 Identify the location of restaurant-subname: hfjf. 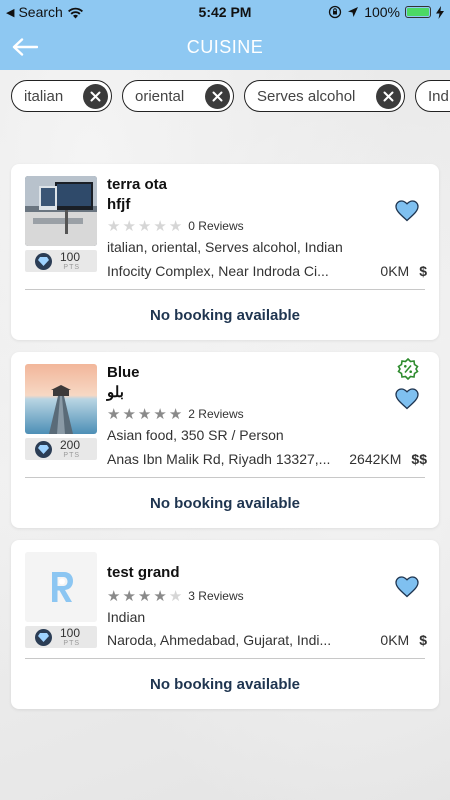
(119, 204).